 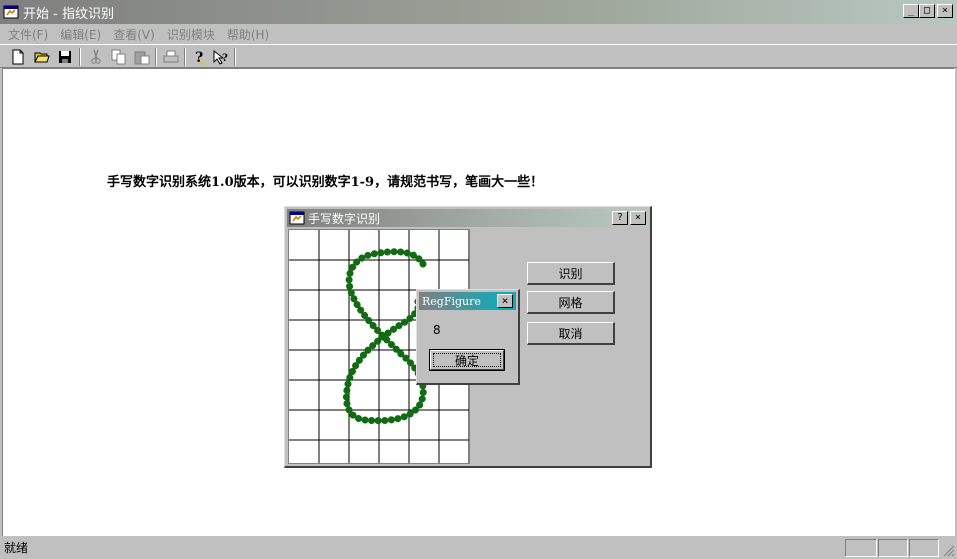 What do you see at coordinates (28, 34) in the screenshot?
I see `menu-file: 文件(F)` at bounding box center [28, 34].